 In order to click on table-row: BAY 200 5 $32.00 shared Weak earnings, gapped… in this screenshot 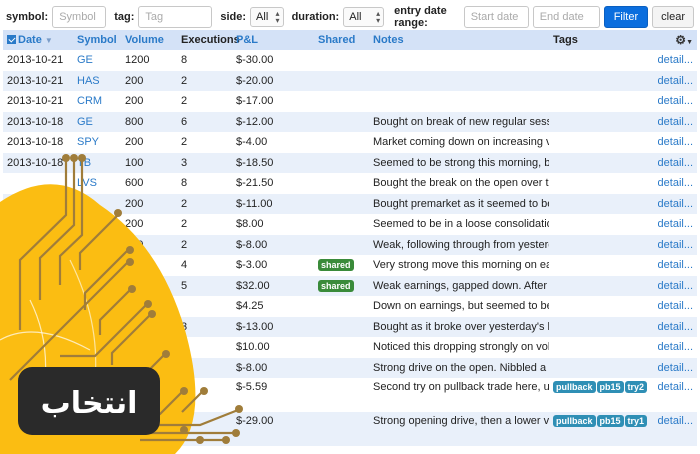, I will do `click(350, 286)`.